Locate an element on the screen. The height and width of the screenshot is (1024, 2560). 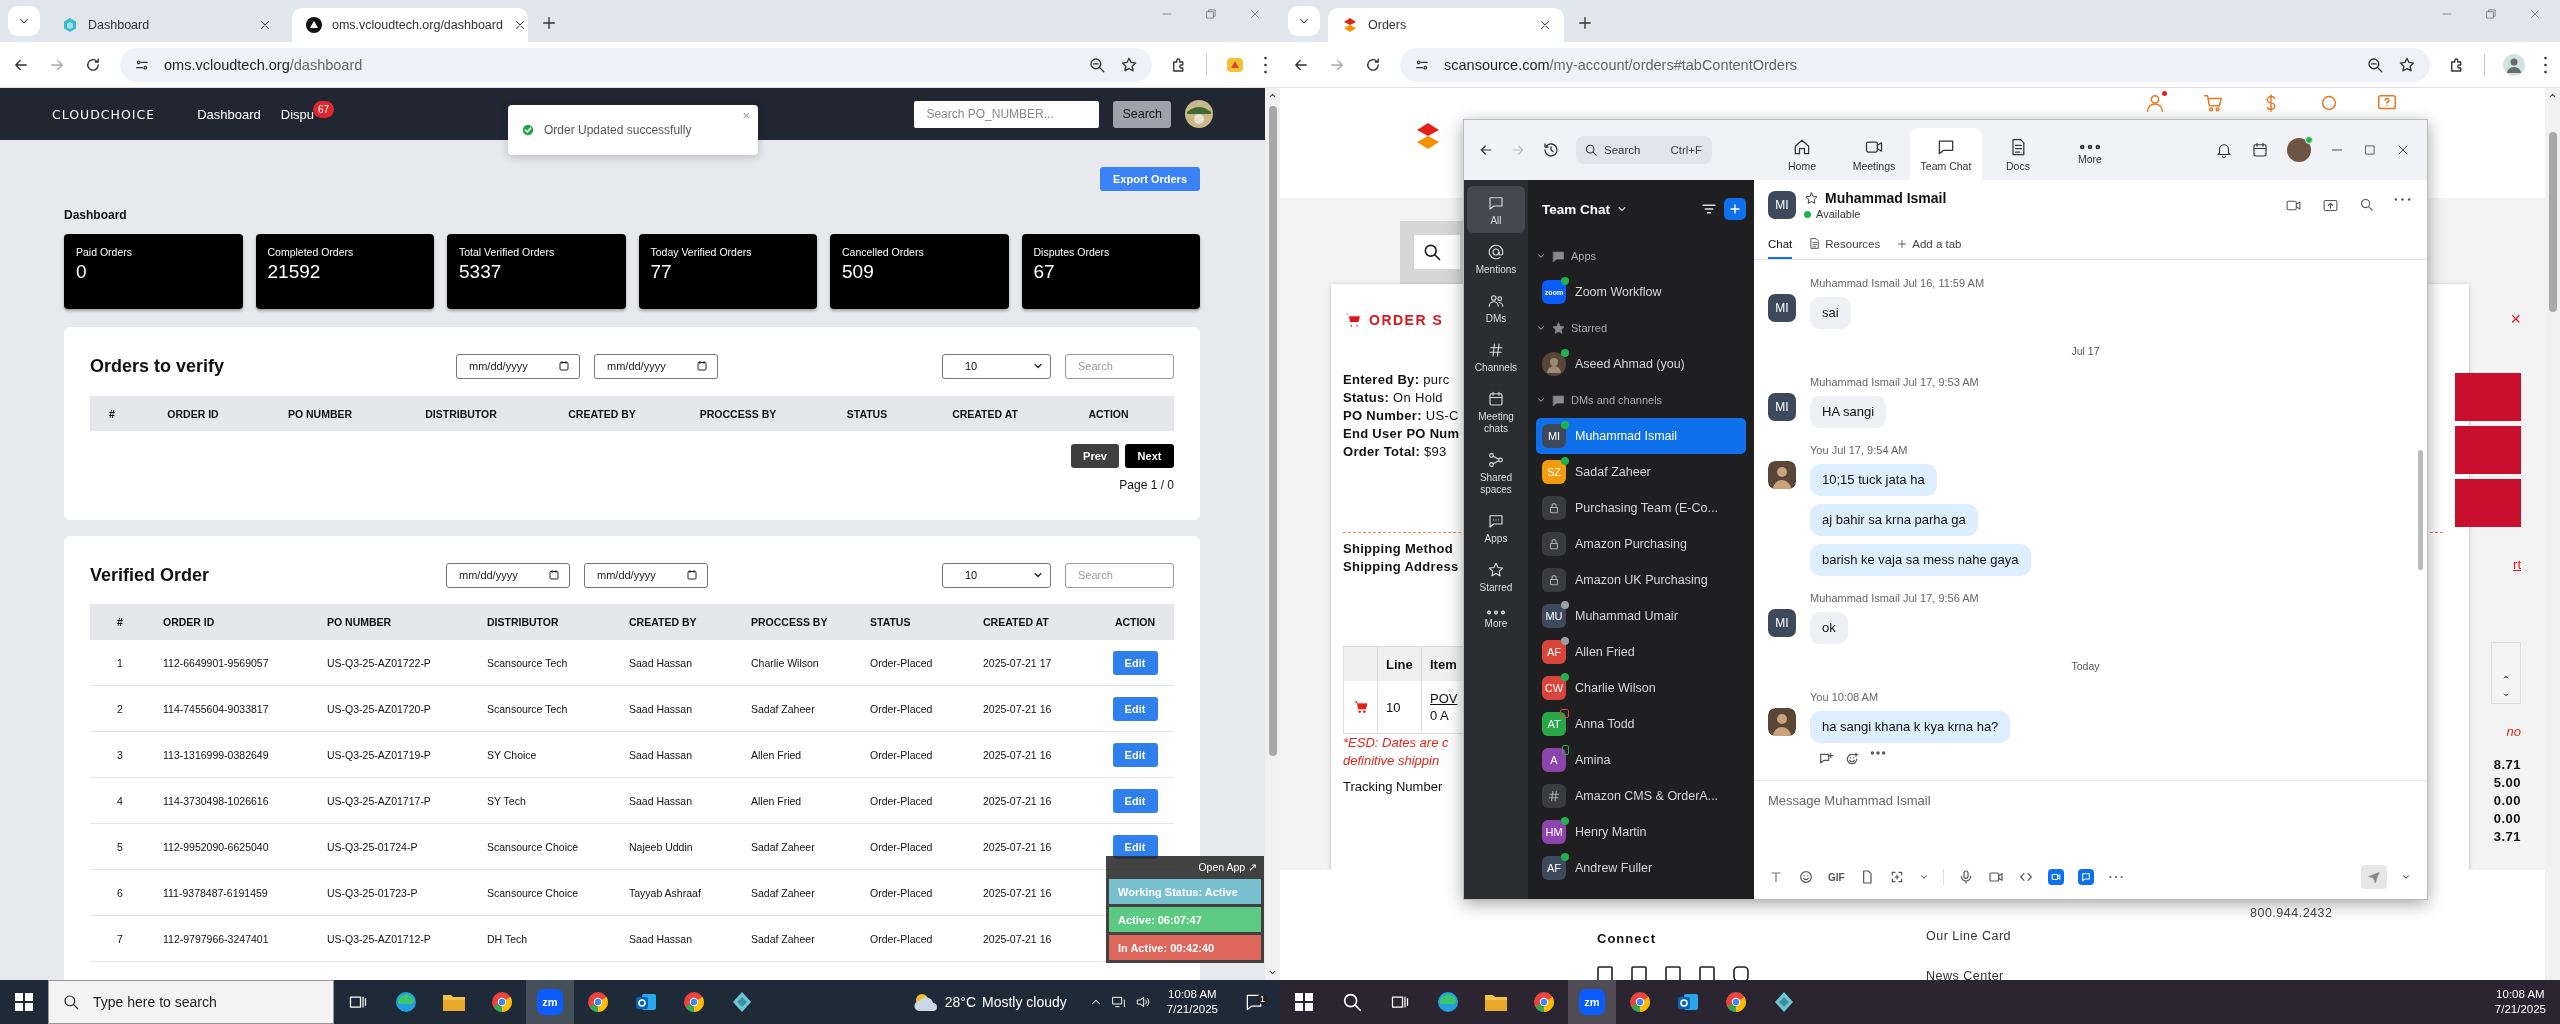
emoji-icon is located at coordinates (1806, 877).